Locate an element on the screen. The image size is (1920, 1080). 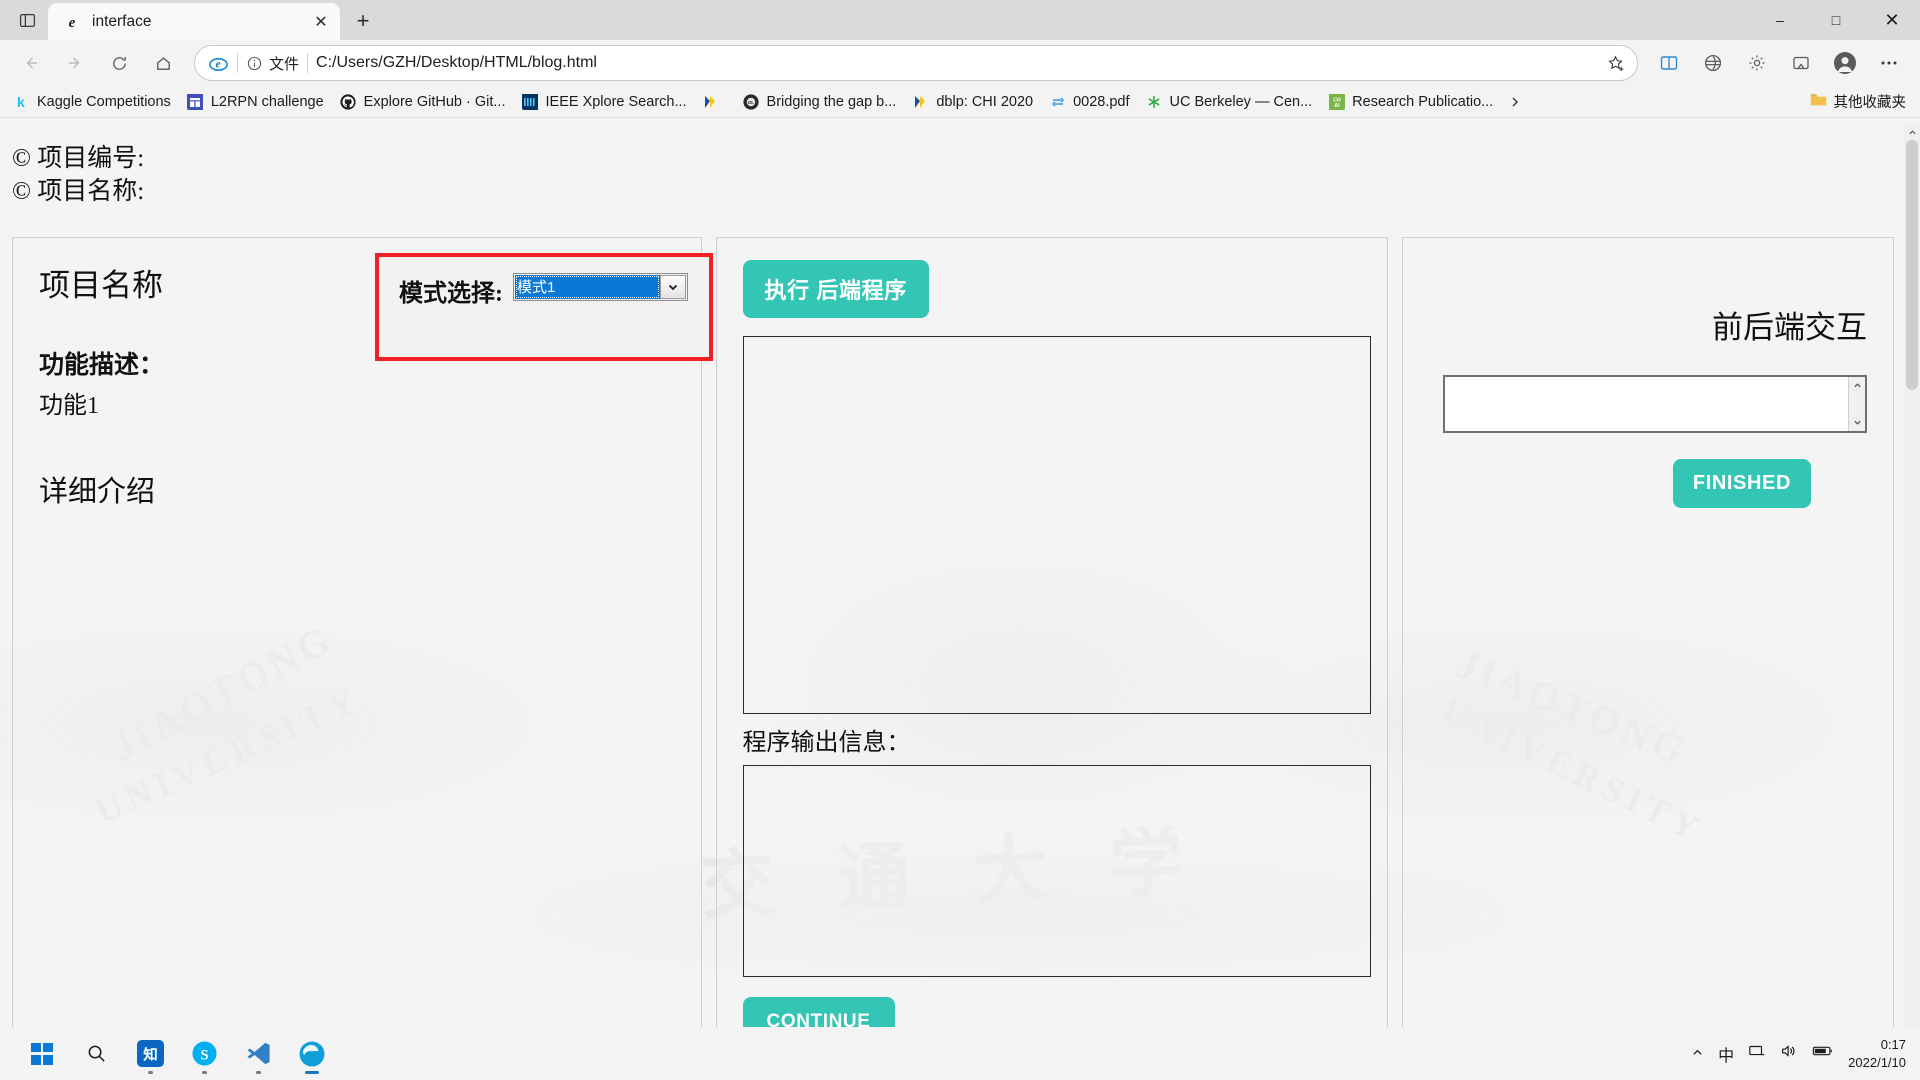
interaction-textarea-wrap is located at coordinates (1648, 403).